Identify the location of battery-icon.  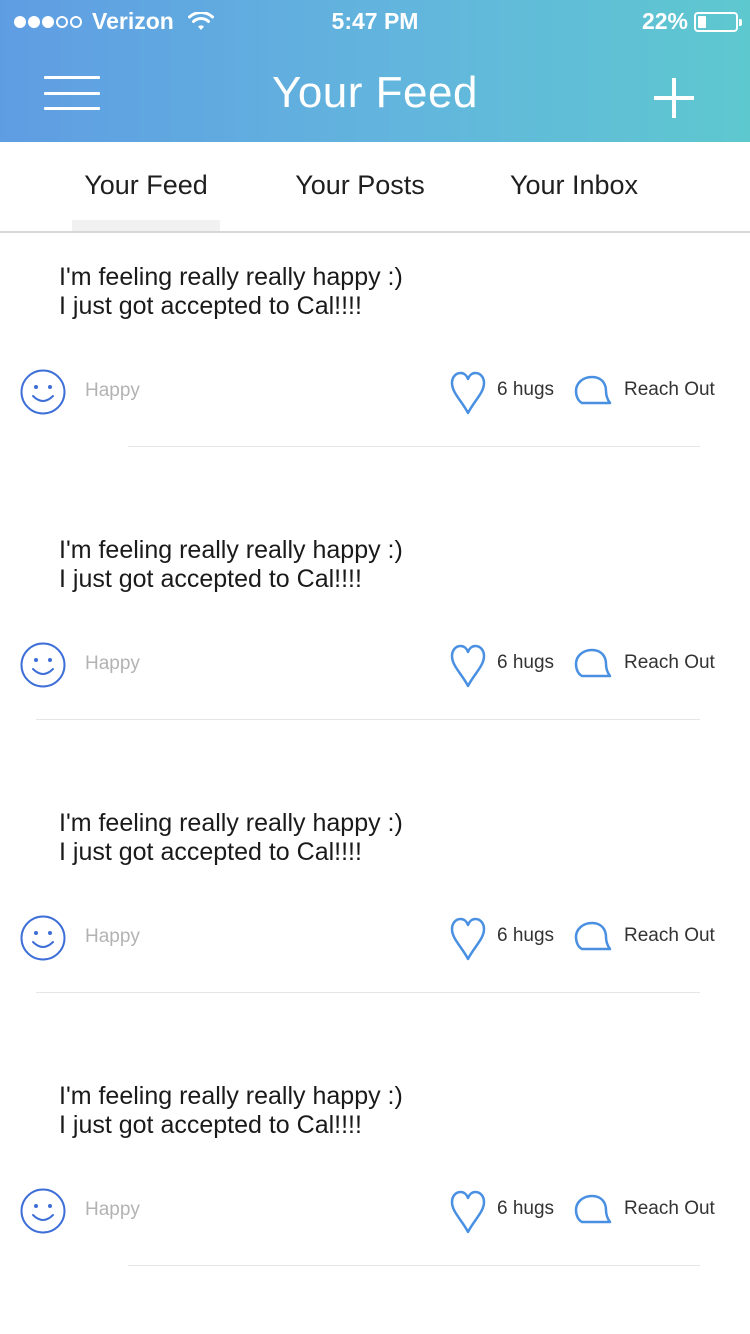
(718, 21).